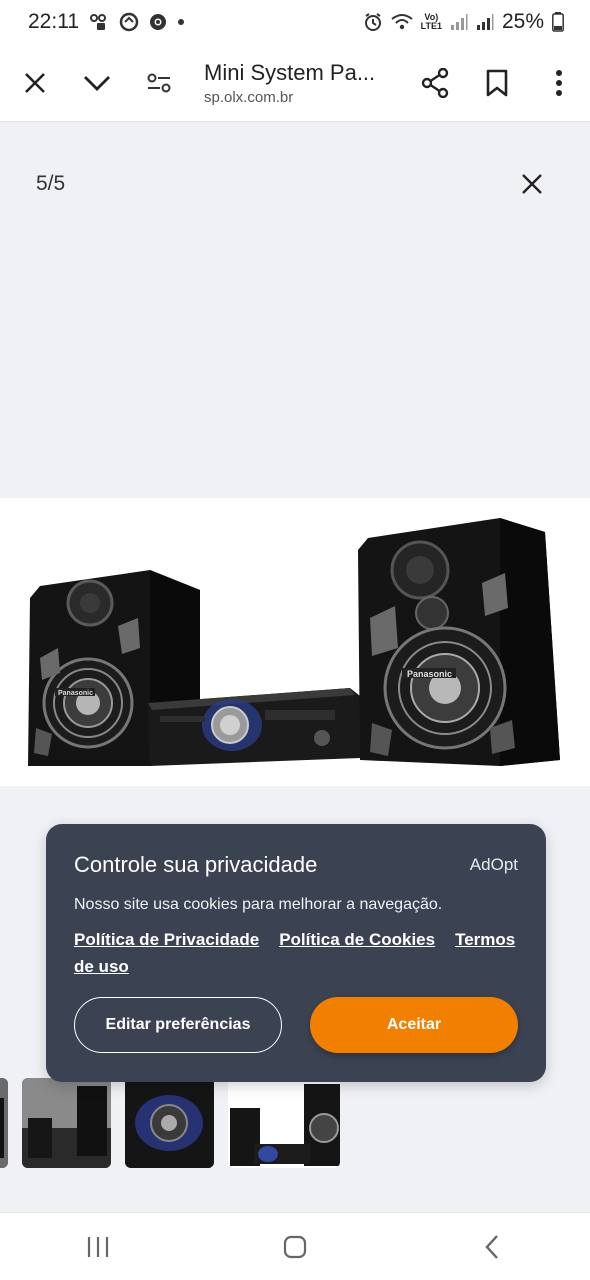 The image size is (590, 1280). I want to click on share-button, so click(435, 83).